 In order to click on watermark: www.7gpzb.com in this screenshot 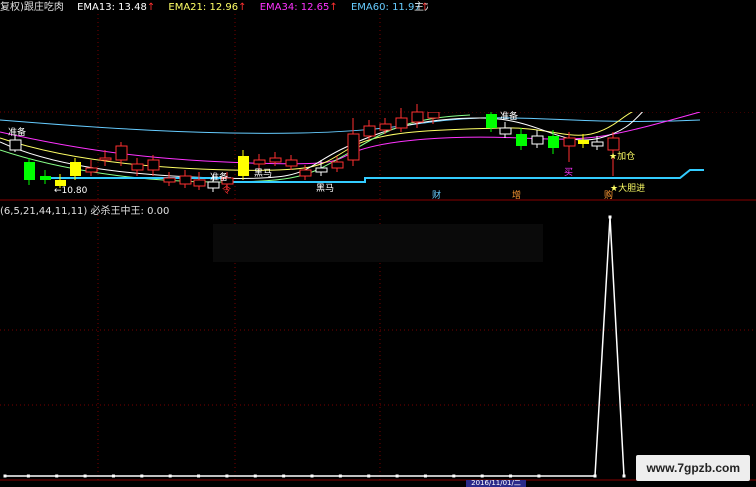, I will do `click(693, 468)`.